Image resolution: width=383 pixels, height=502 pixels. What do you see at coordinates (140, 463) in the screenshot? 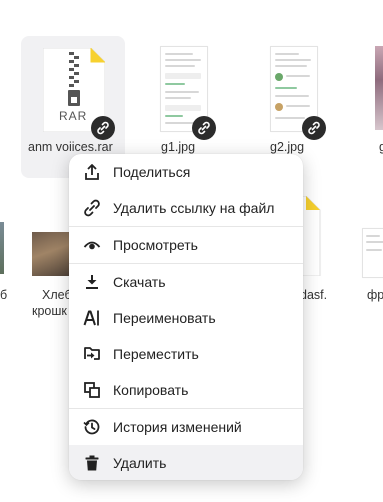
I see `menu-item-label: Удалить` at bounding box center [140, 463].